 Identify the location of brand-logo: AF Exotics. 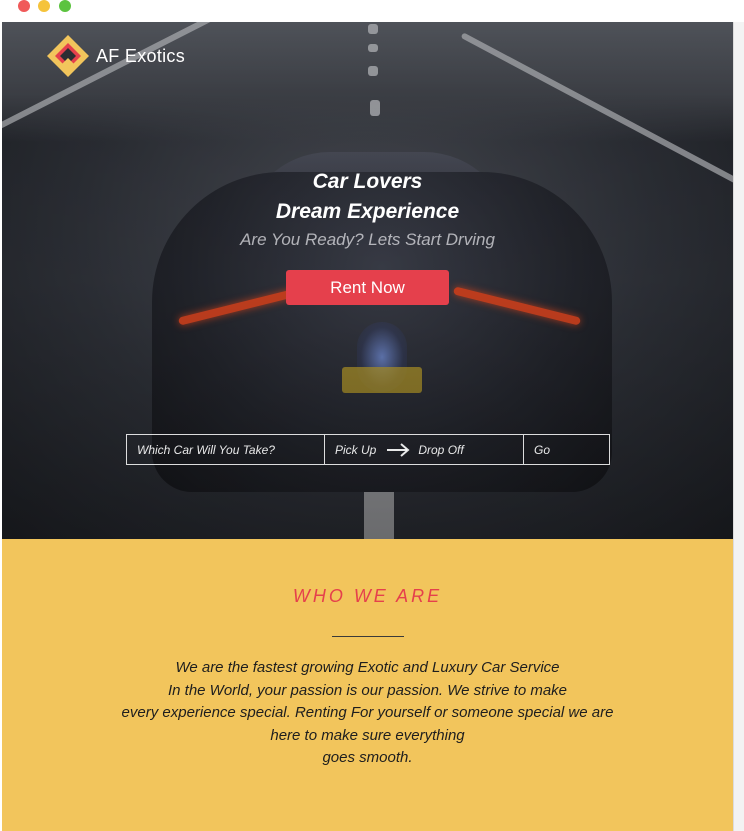
(115, 56).